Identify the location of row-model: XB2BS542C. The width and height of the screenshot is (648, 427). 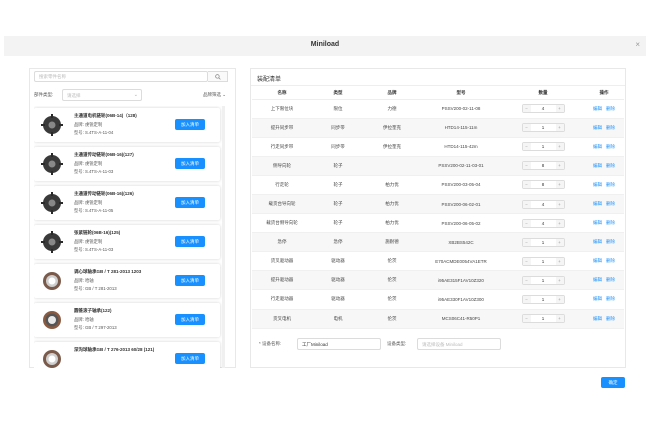
(461, 242).